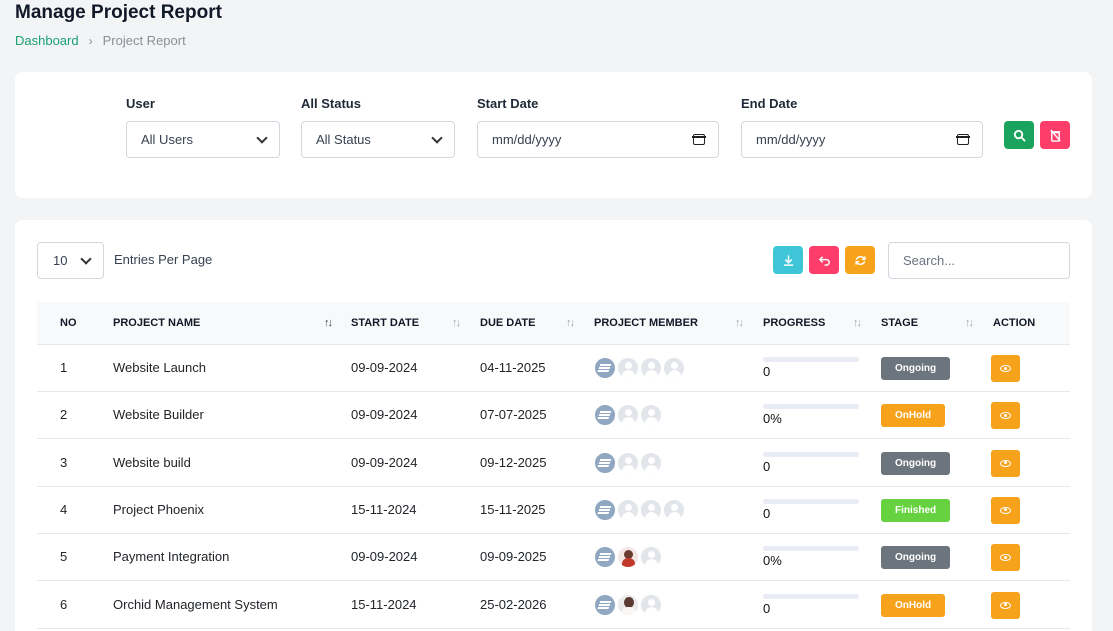  I want to click on chevron-right-icon: ›, so click(90, 40).